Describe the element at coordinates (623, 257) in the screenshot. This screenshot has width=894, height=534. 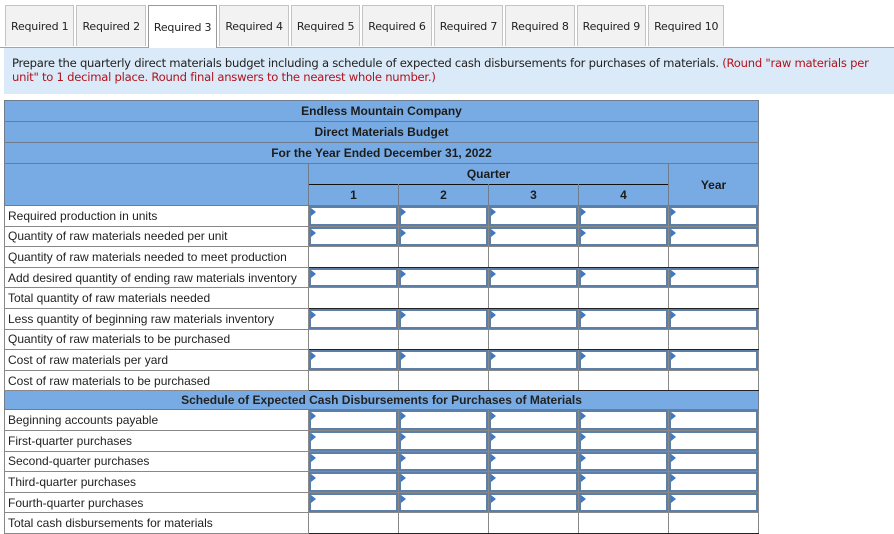
I see `cell-q4` at that location.